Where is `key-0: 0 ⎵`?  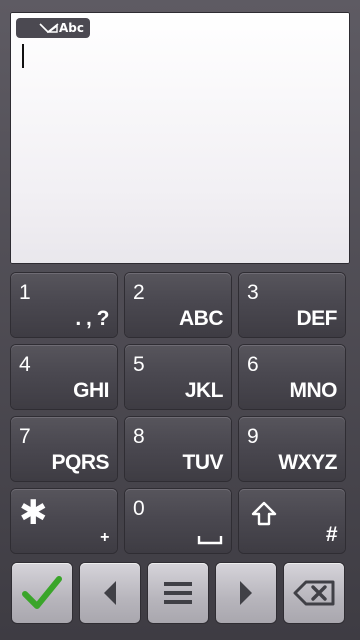
key-0: 0 ⎵ is located at coordinates (178, 521).